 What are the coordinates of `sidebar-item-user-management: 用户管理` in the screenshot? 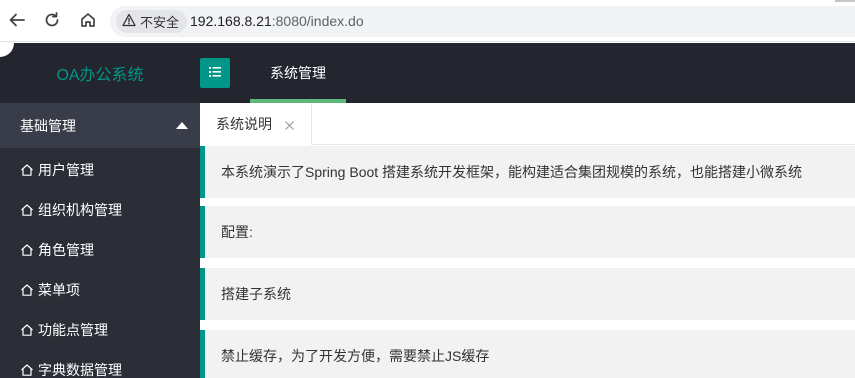 It's located at (100, 170).